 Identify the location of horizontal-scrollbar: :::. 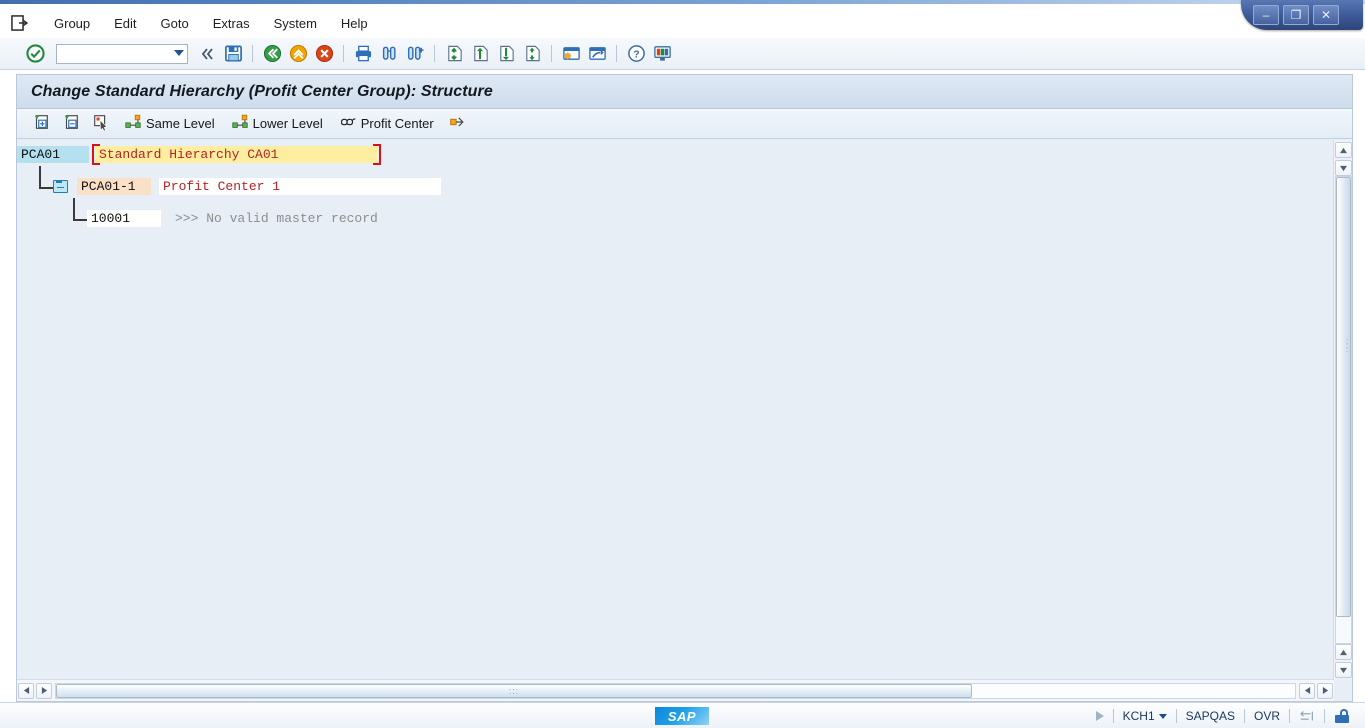
(675, 690).